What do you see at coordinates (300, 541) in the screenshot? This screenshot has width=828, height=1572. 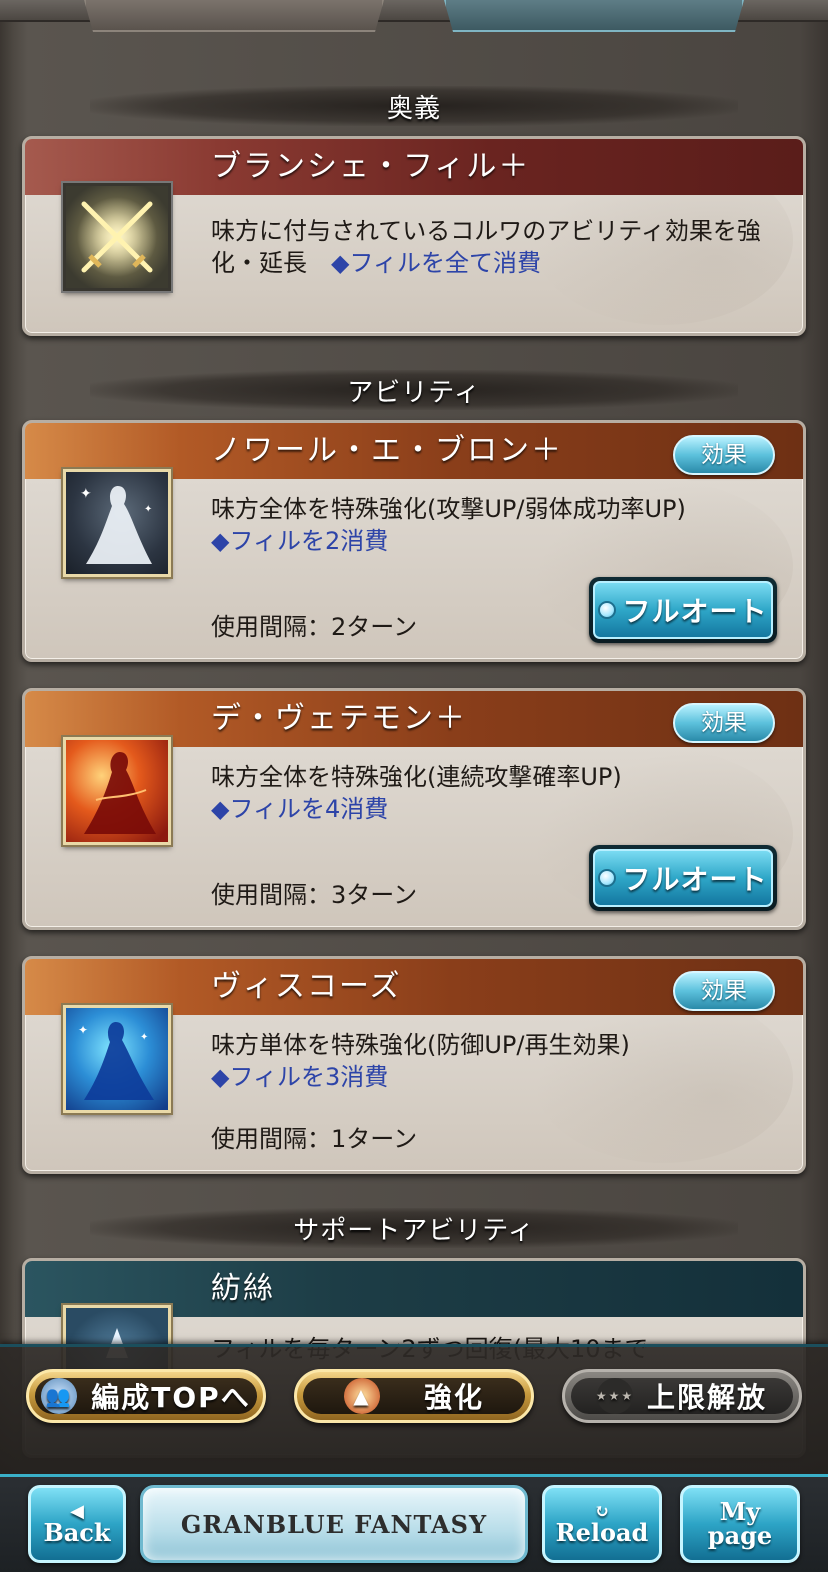 I see `ability-fil-cost: ◆フィルを2消費` at bounding box center [300, 541].